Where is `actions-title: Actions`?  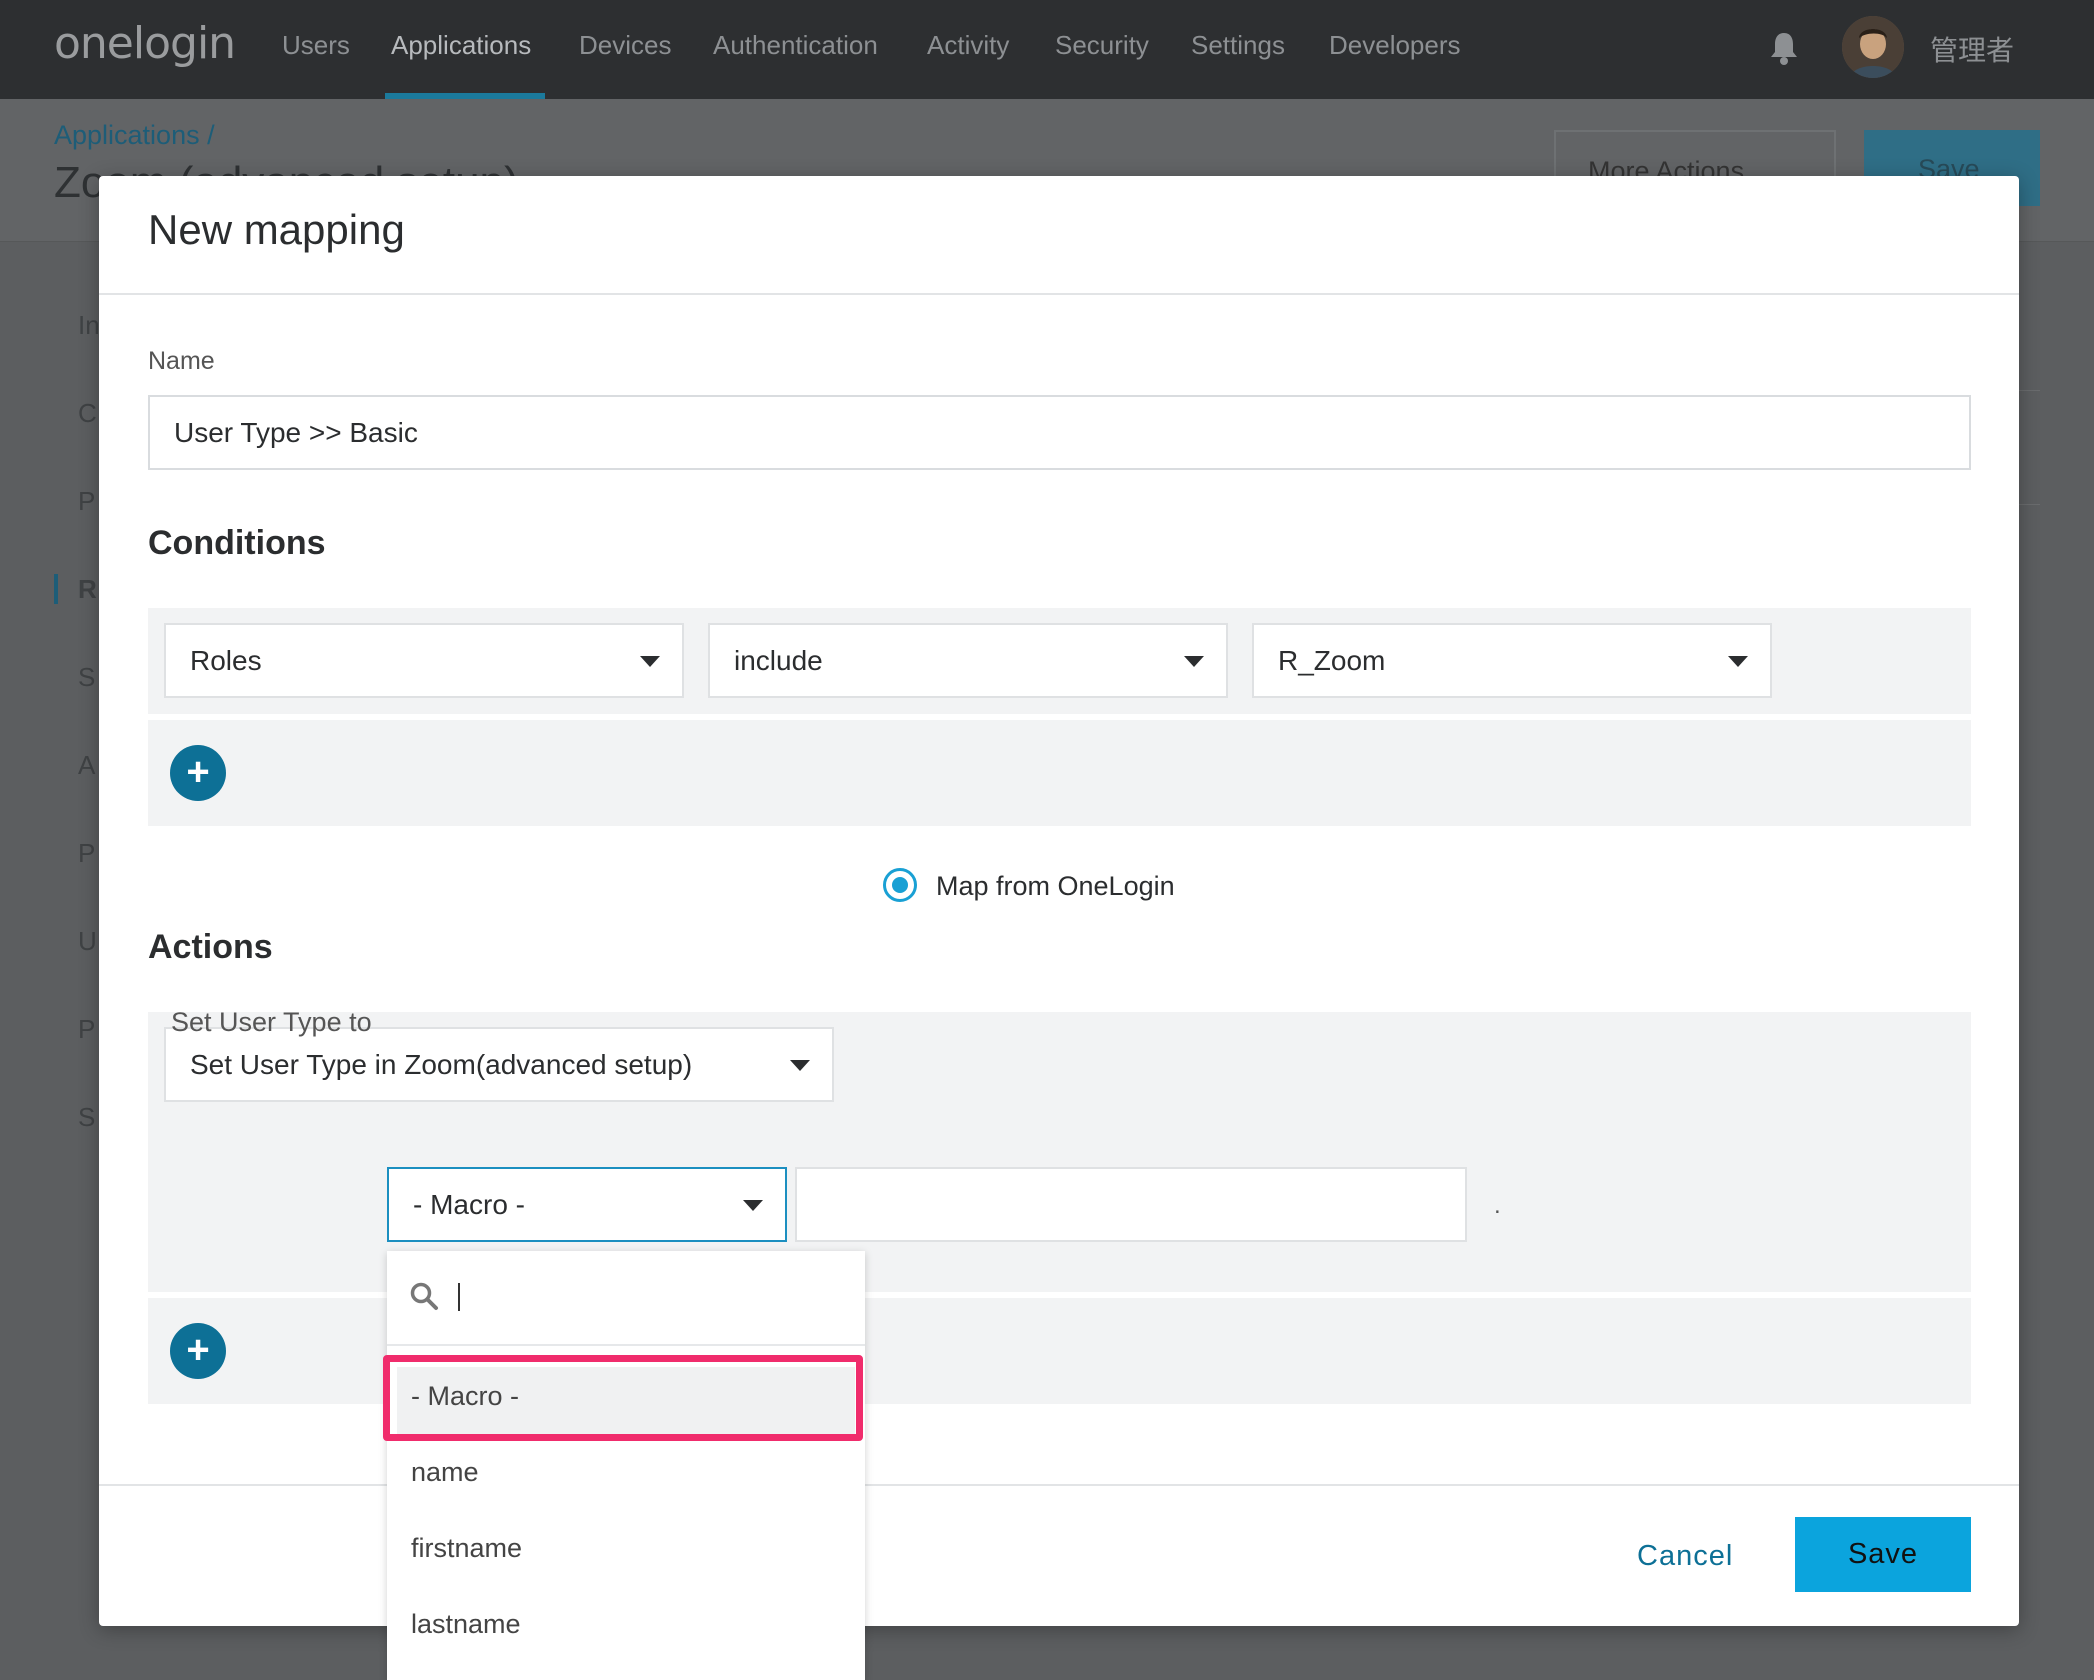 actions-title: Actions is located at coordinates (210, 947).